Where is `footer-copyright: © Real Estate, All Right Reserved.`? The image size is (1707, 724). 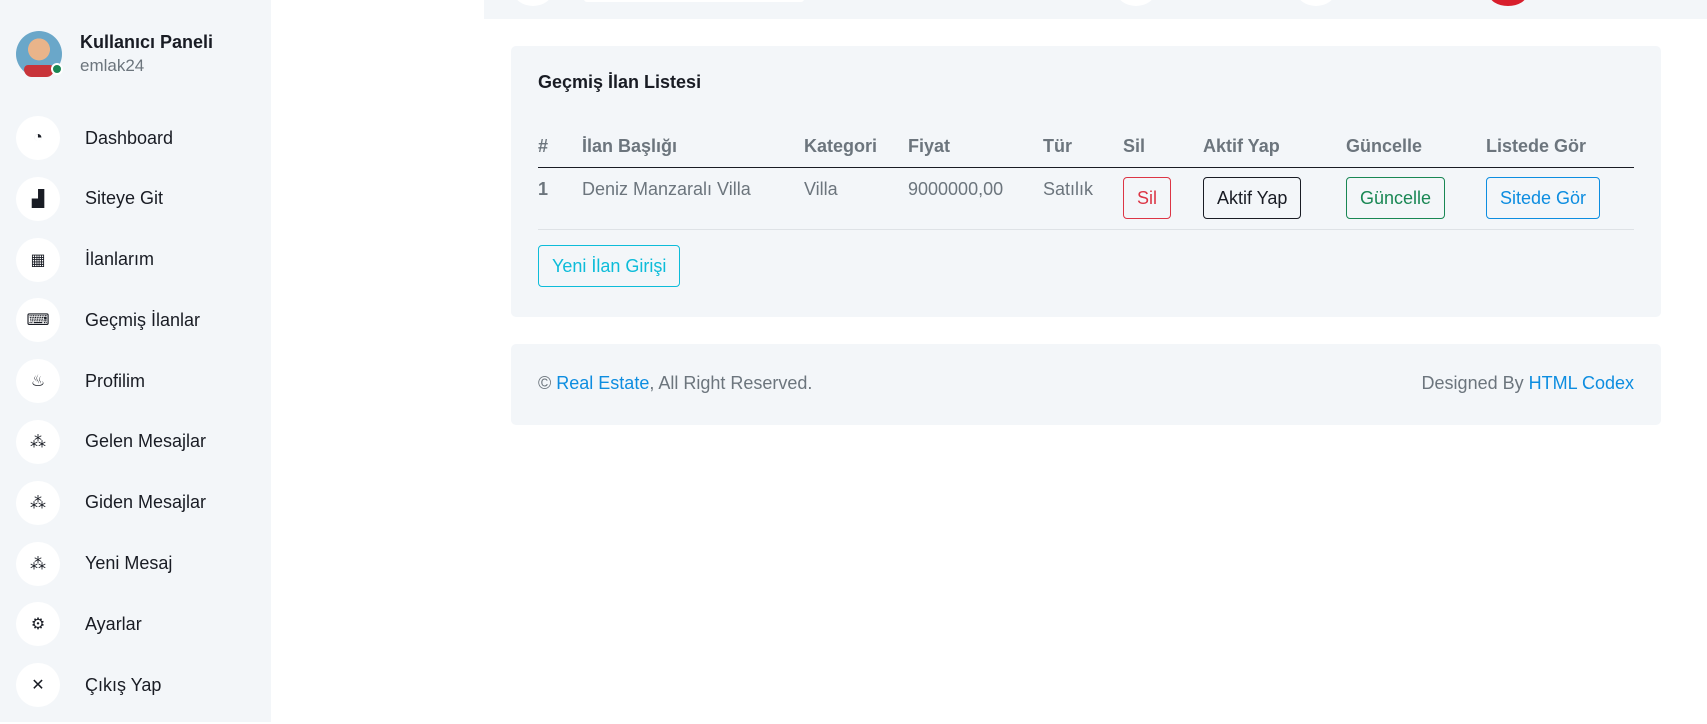 footer-copyright: © Real Estate, All Right Reserved. is located at coordinates (675, 383).